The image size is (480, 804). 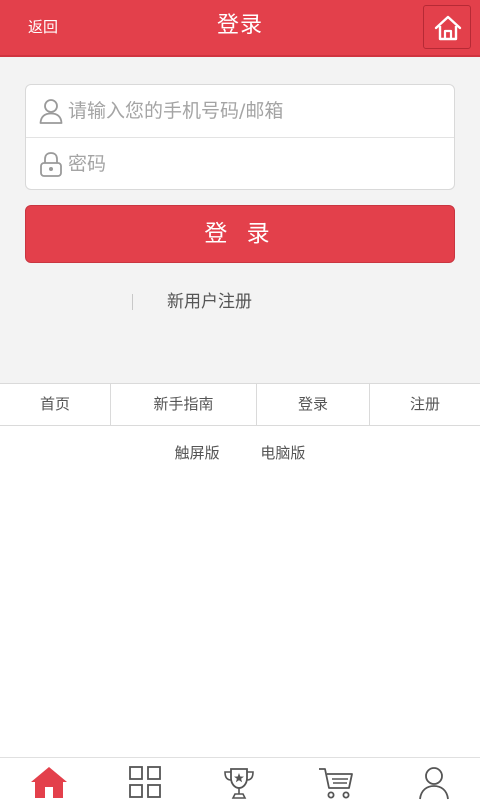 What do you see at coordinates (55, 404) in the screenshot?
I see `footer-nav-home: 首页` at bounding box center [55, 404].